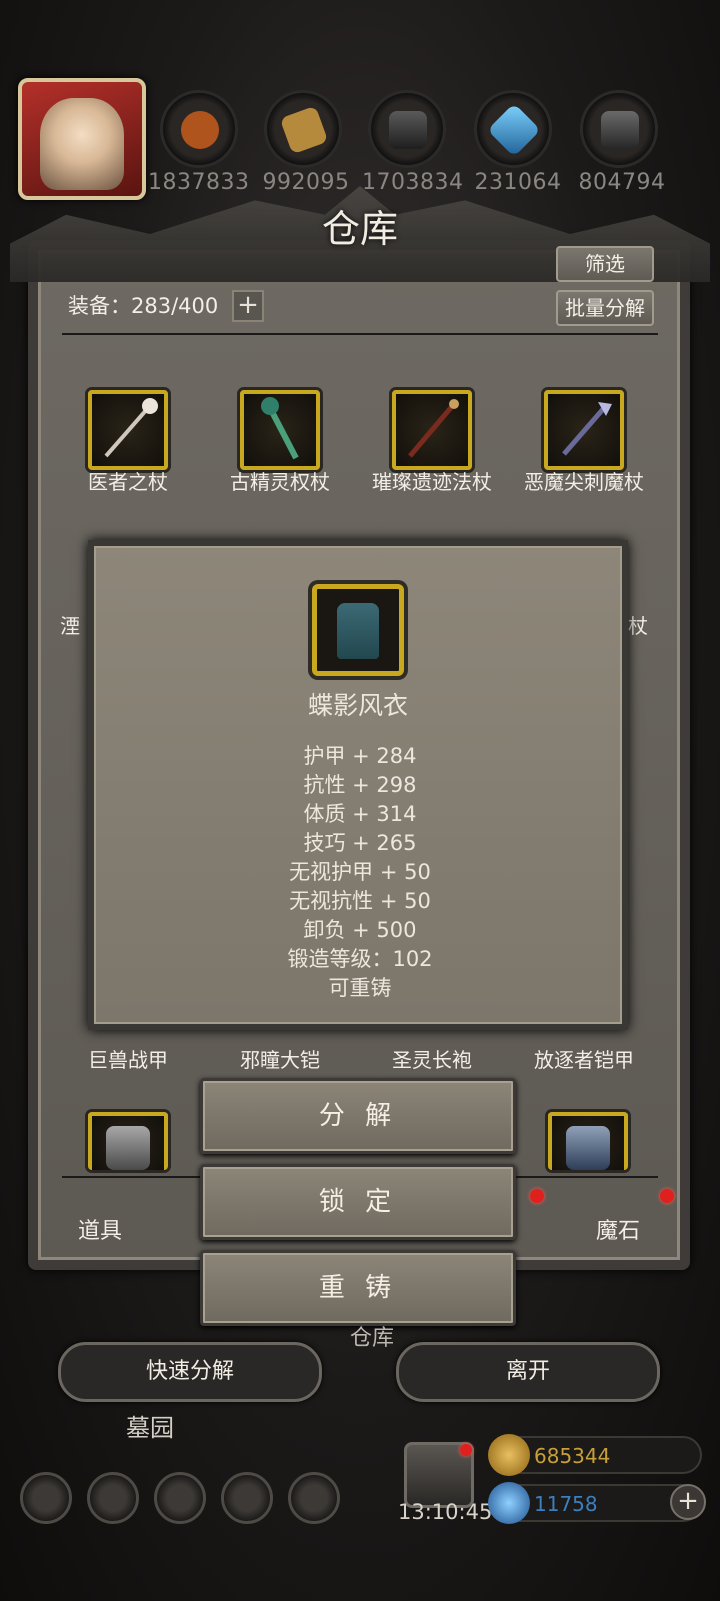 The width and height of the screenshot is (720, 1601). Describe the element at coordinates (432, 1060) in the screenshot. I see `item-name: 圣灵长袍` at that location.